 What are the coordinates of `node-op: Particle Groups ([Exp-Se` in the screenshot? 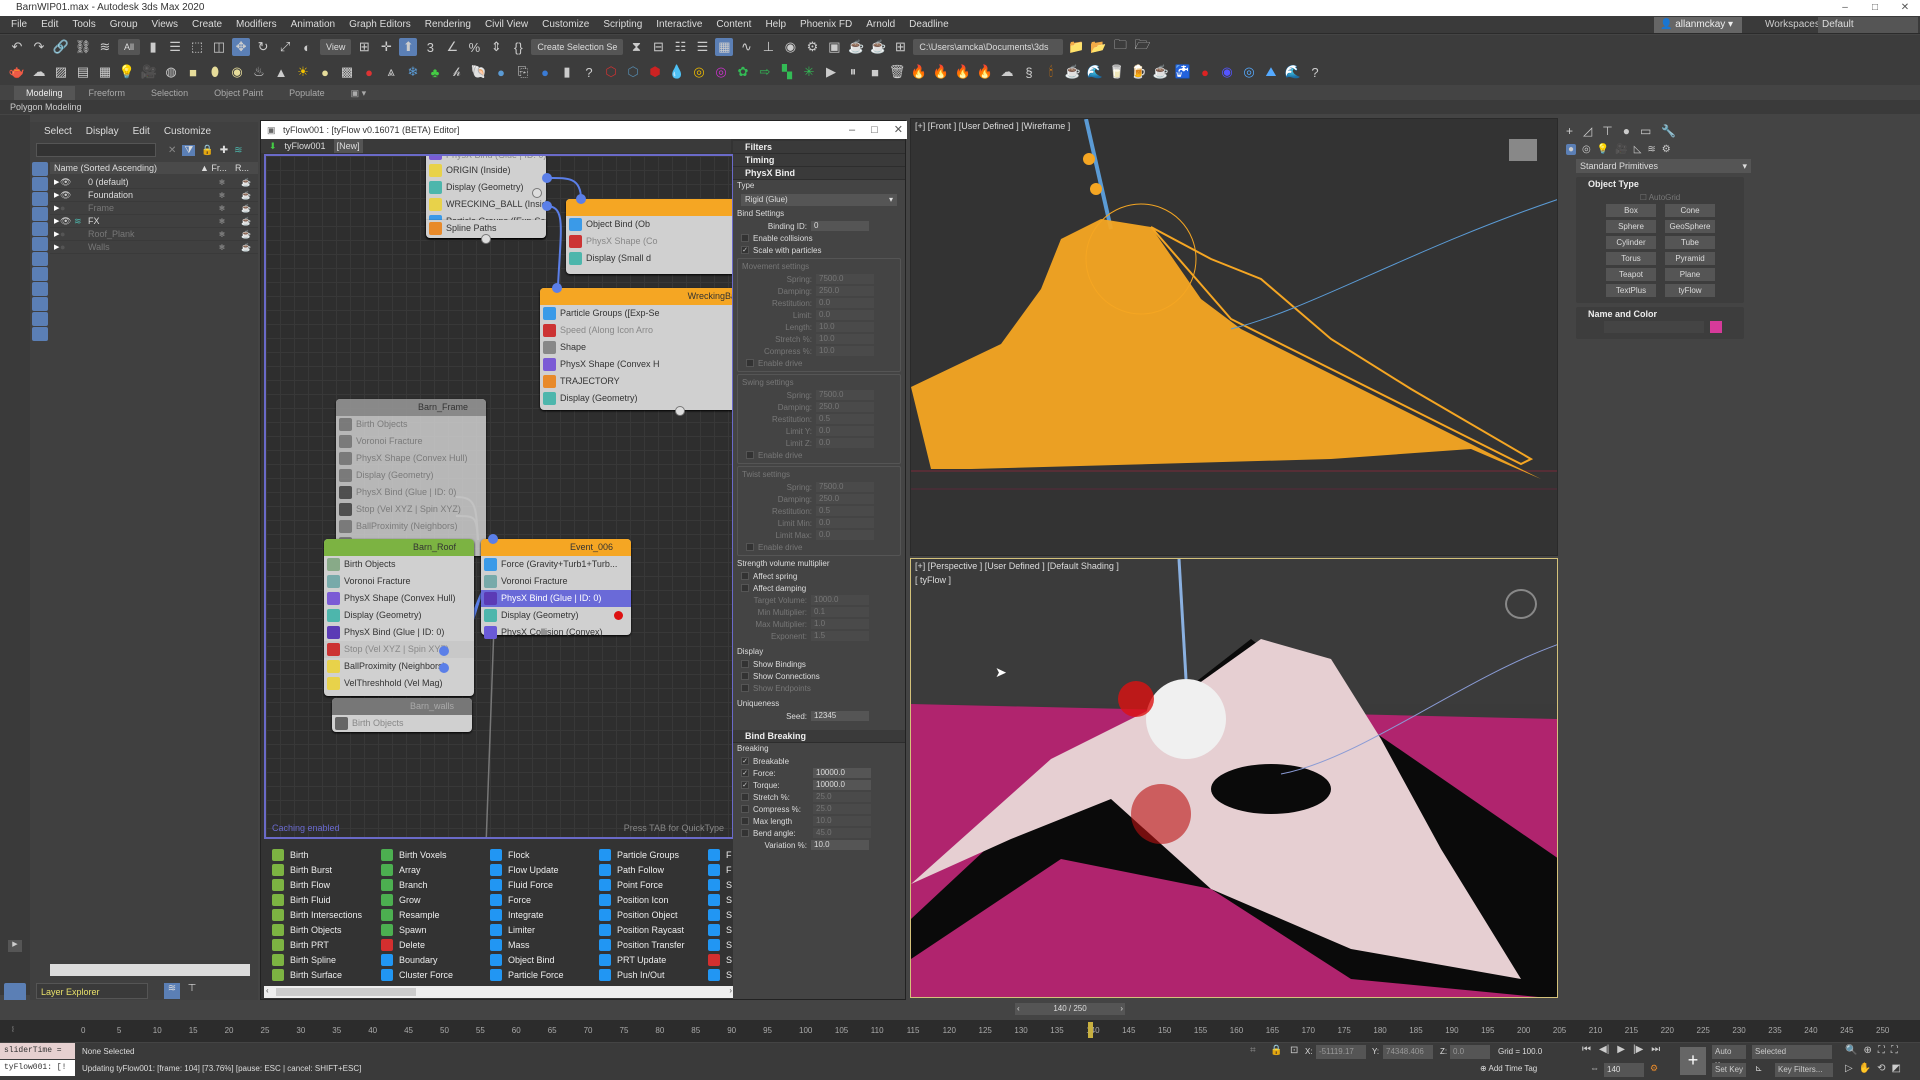 It's located at (636, 313).